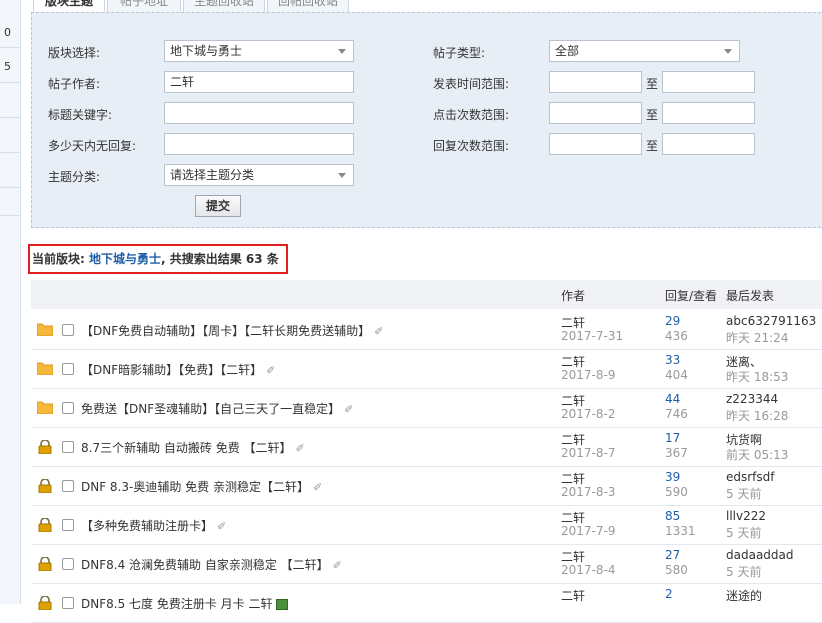 Image resolution: width=822 pixels, height=623 pixels. I want to click on current-forum-link: 地下城与勇士, so click(125, 259).